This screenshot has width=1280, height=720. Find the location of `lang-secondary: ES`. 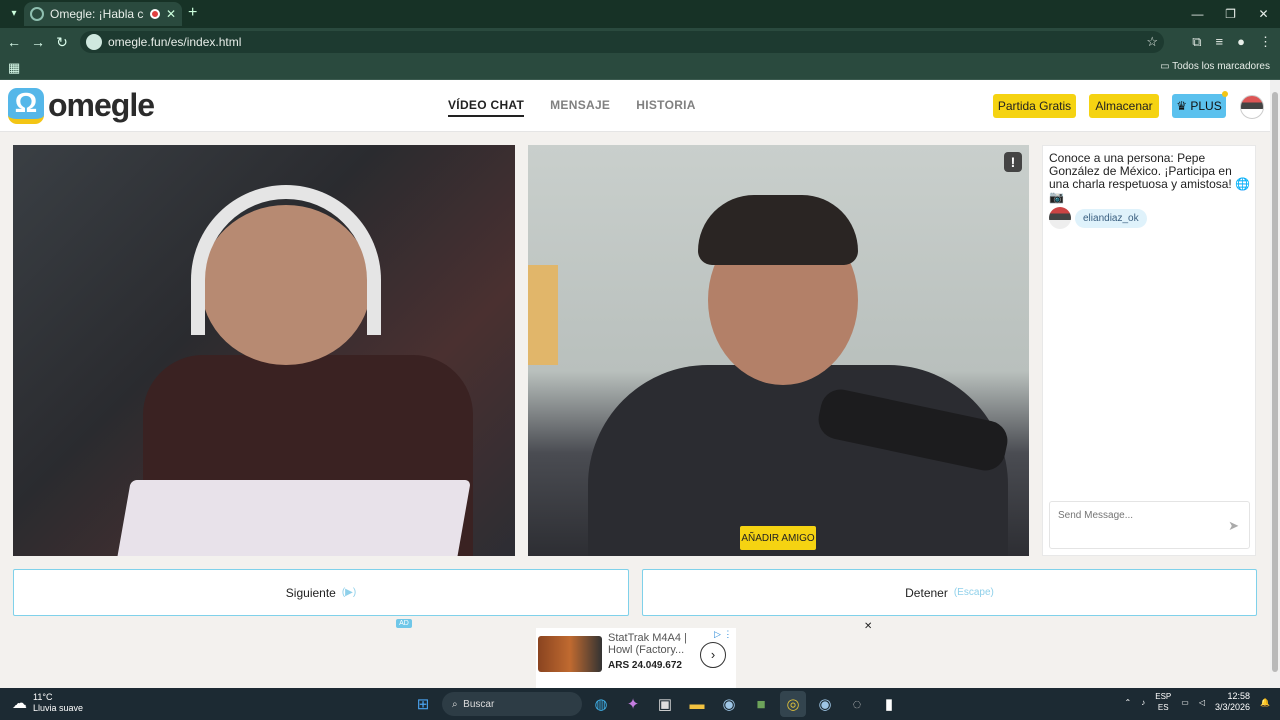

lang-secondary: ES is located at coordinates (1163, 707).